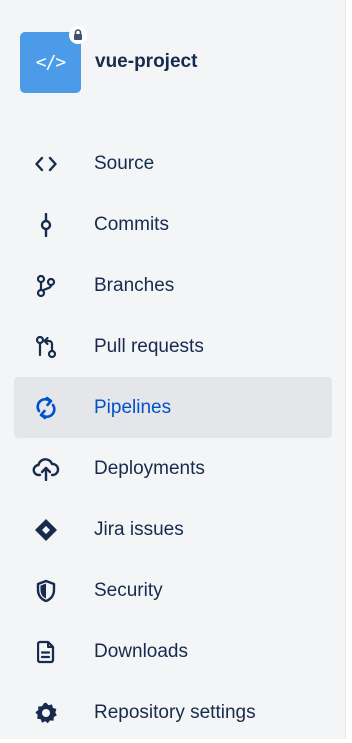 The image size is (352, 743). I want to click on jira-icon, so click(46, 530).